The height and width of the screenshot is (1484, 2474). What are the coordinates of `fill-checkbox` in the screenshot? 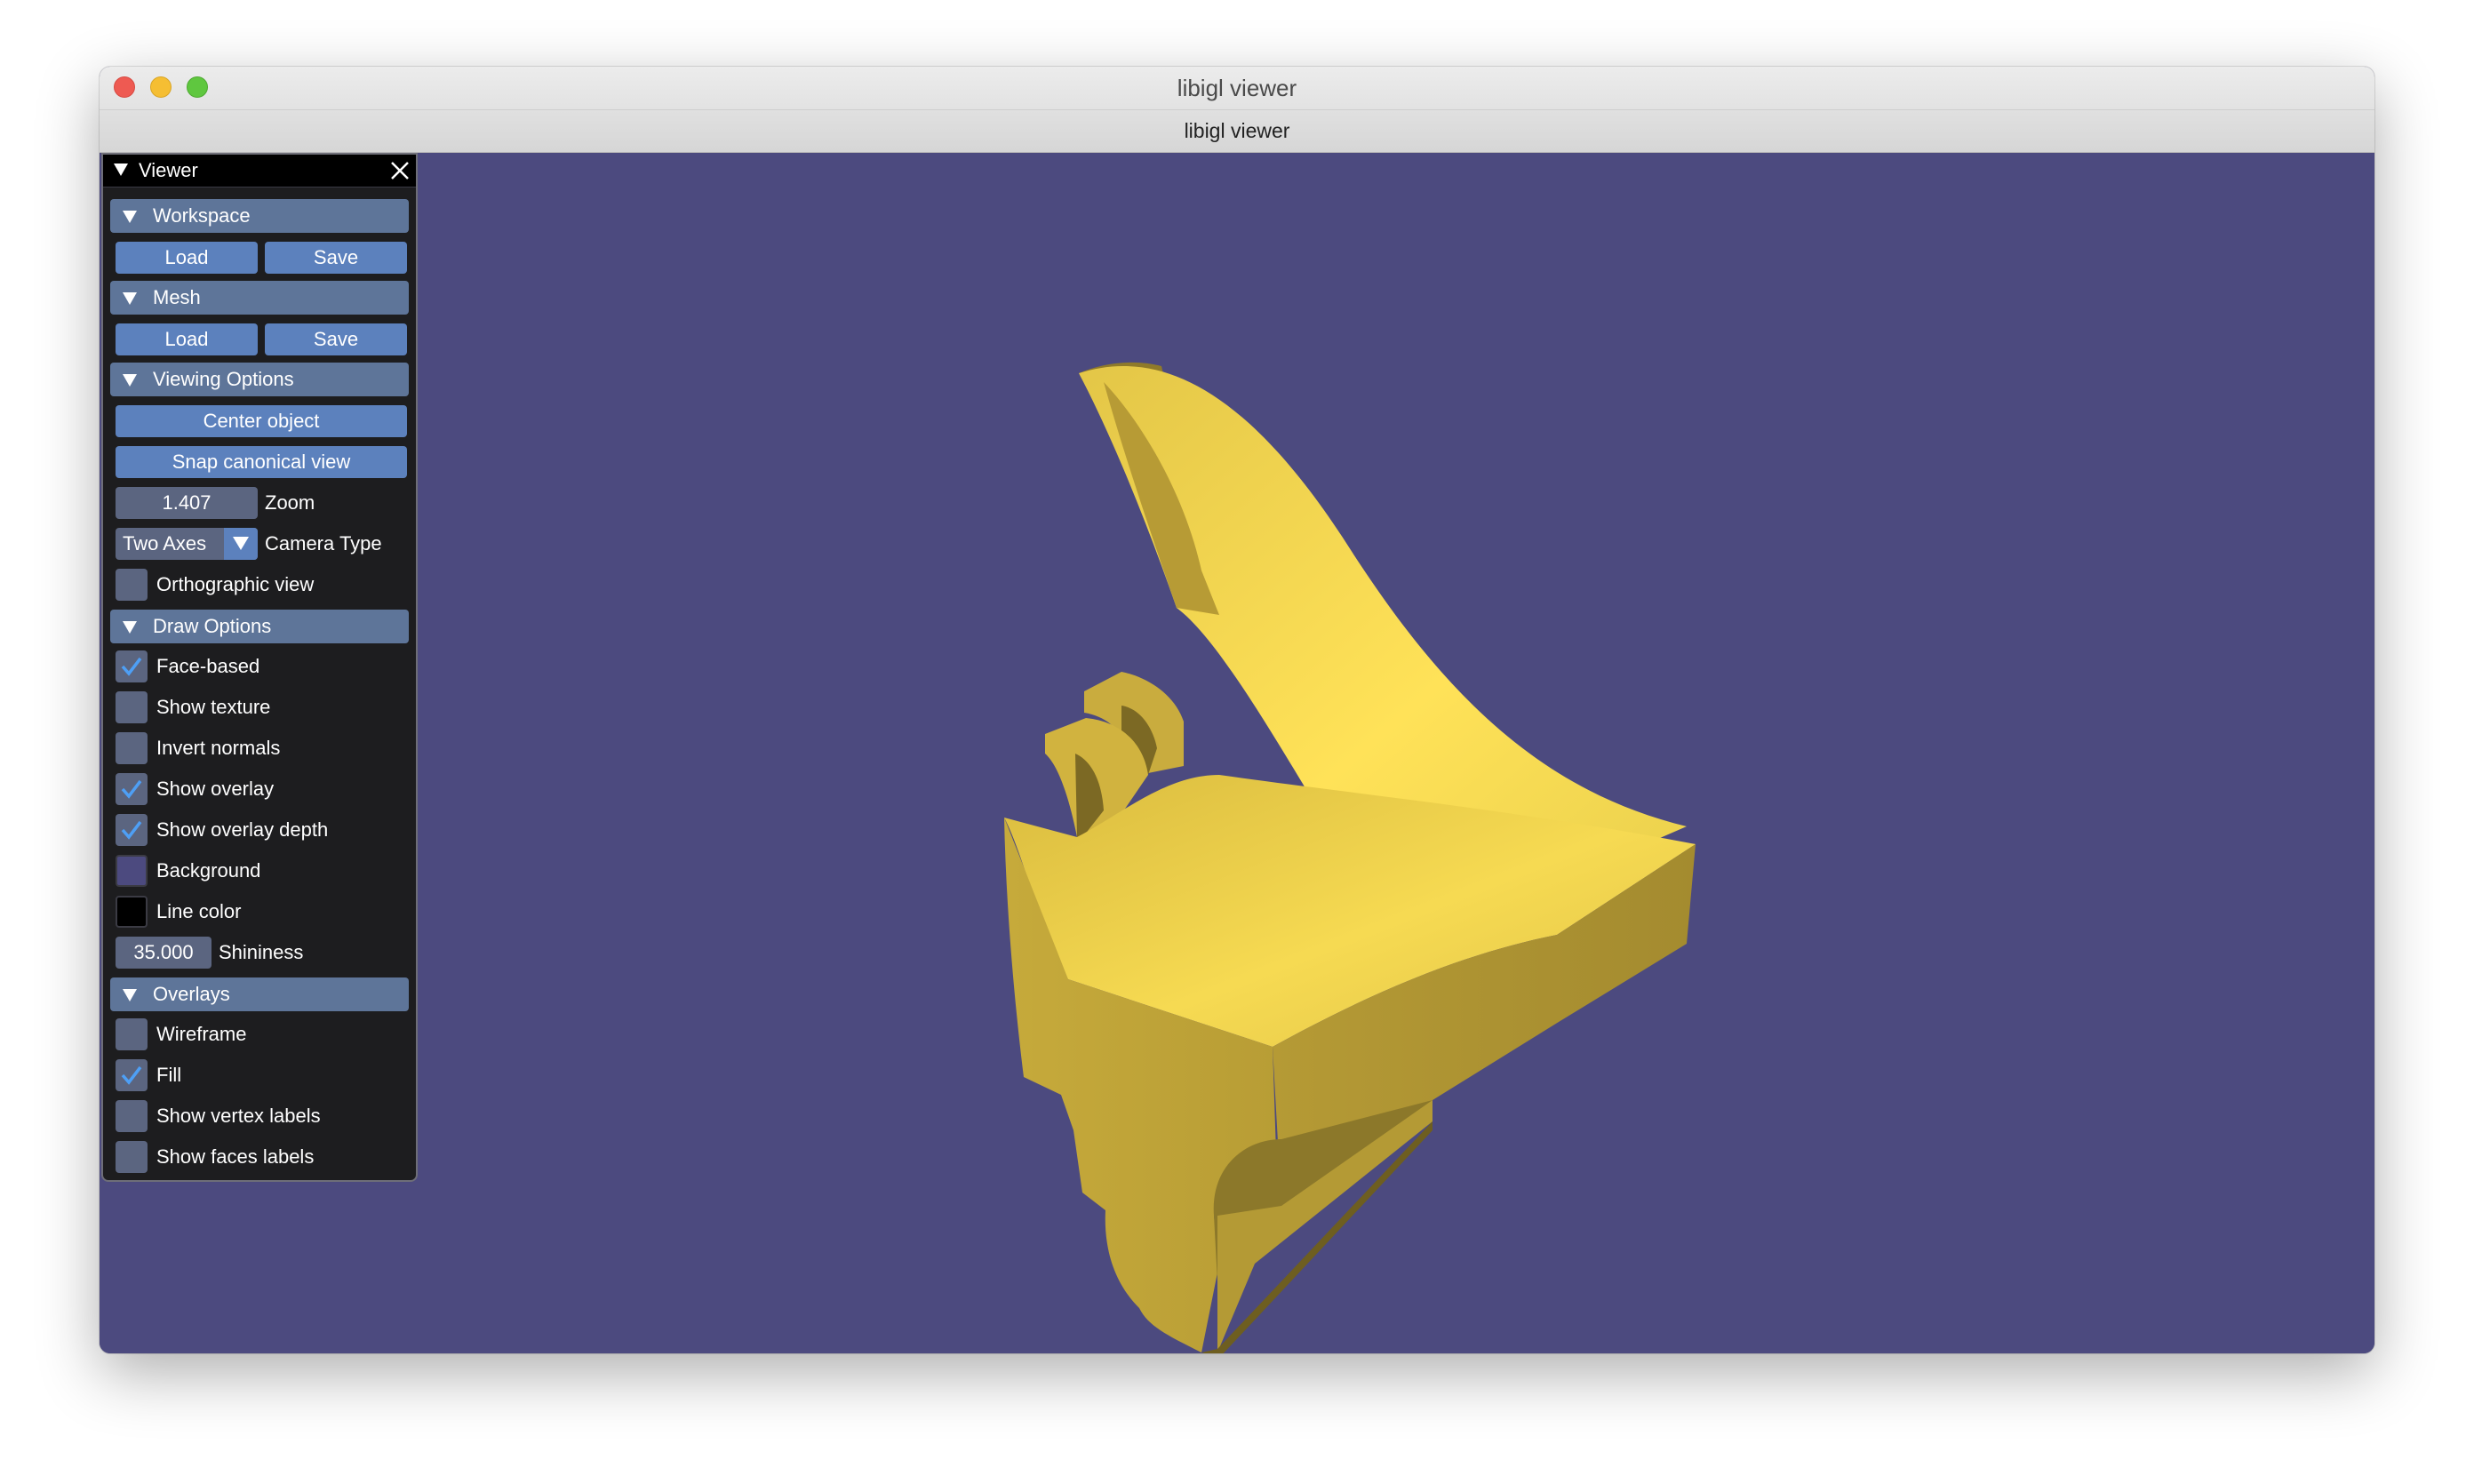 It's located at (132, 1075).